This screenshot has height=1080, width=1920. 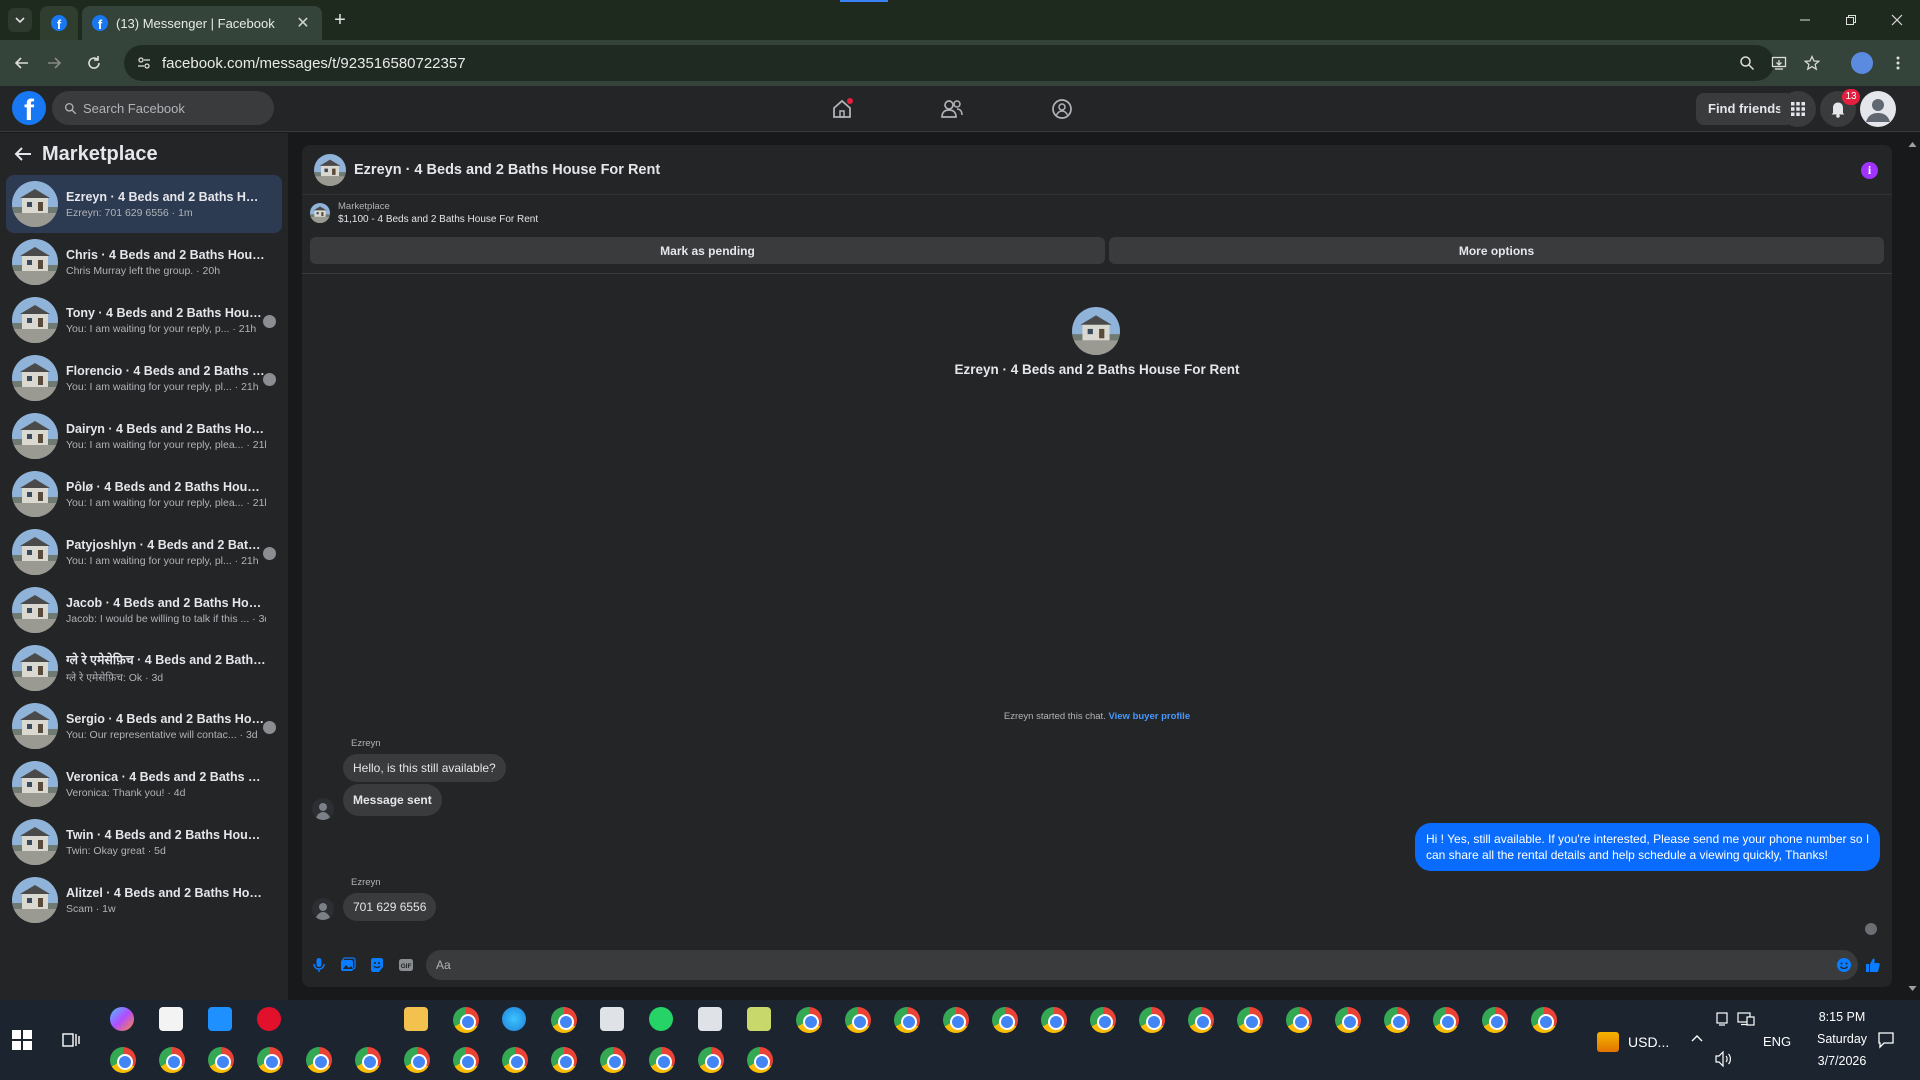 What do you see at coordinates (1862, 63) in the screenshot?
I see `profile-button` at bounding box center [1862, 63].